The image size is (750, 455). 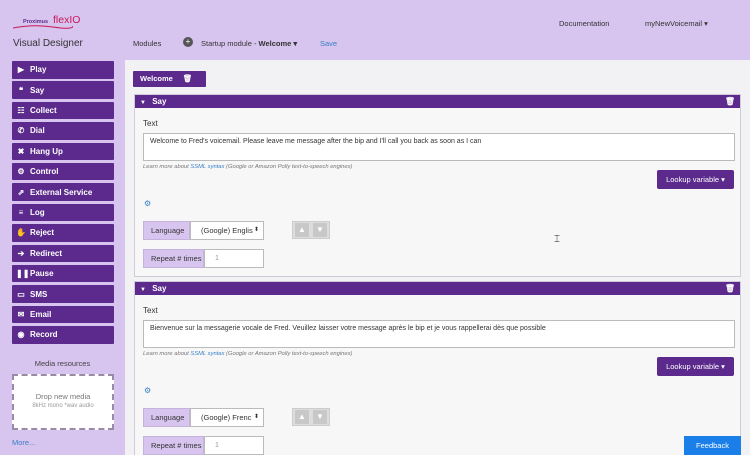 I want to click on action-pause: ❚❚ Pause, so click(x=63, y=273).